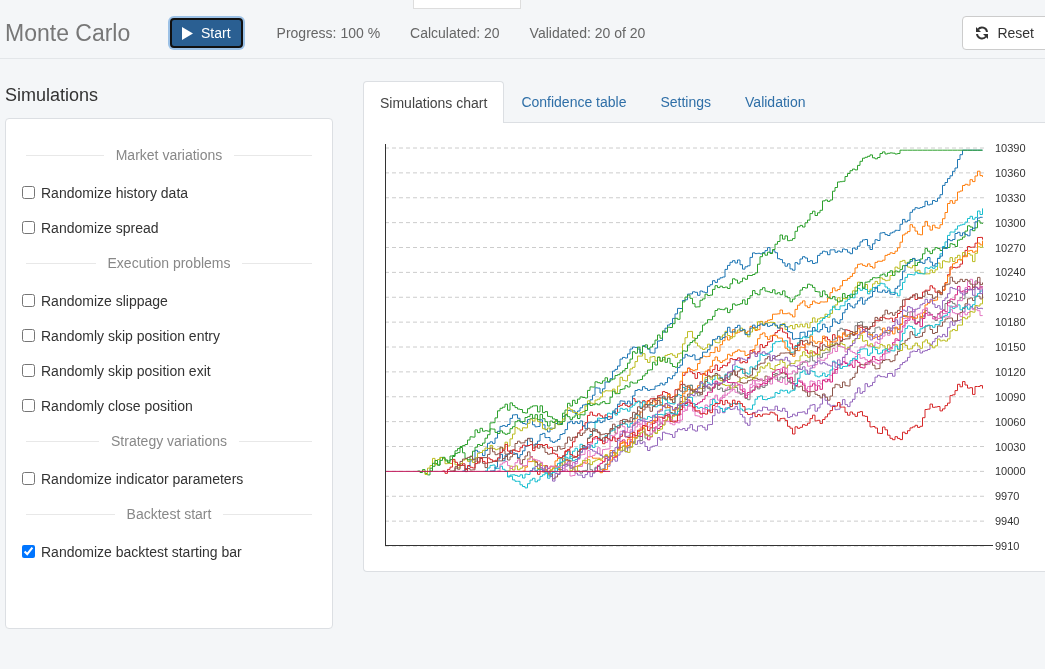 The height and width of the screenshot is (669, 1045). What do you see at coordinates (1010, 322) in the screenshot?
I see `axis-label: 10180` at bounding box center [1010, 322].